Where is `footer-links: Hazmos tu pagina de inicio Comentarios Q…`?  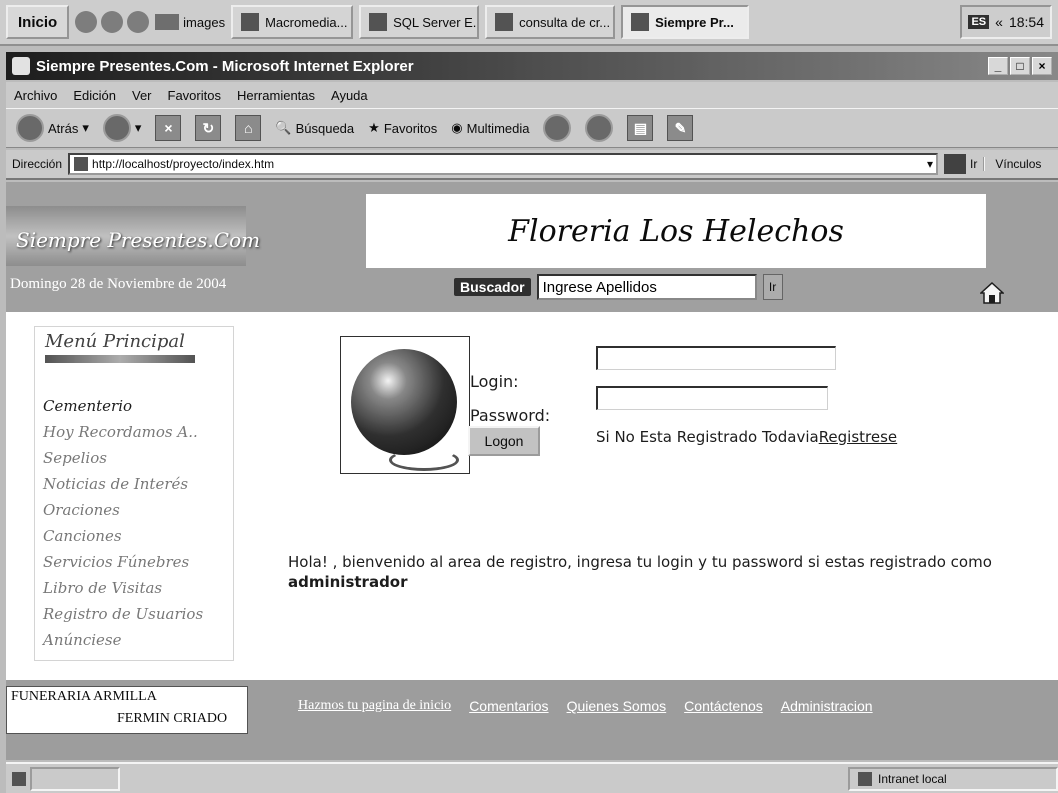 footer-links: Hazmos tu pagina de inicio Comentarios Q… is located at coordinates (585, 706).